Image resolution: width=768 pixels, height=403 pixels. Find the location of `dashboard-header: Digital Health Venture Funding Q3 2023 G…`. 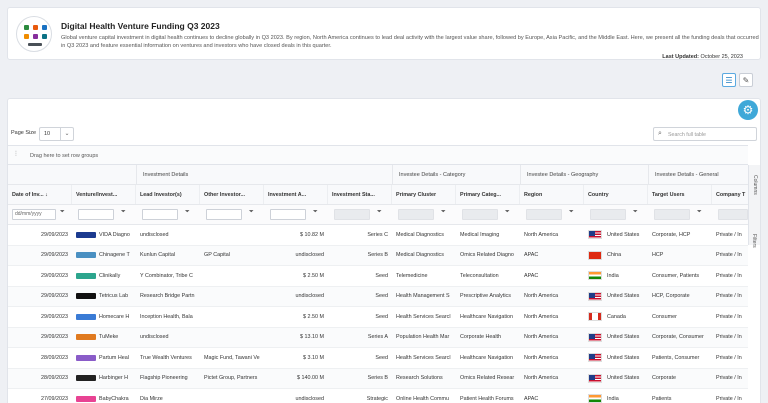

dashboard-header: Digital Health Venture Funding Q3 2023 G… is located at coordinates (384, 33).